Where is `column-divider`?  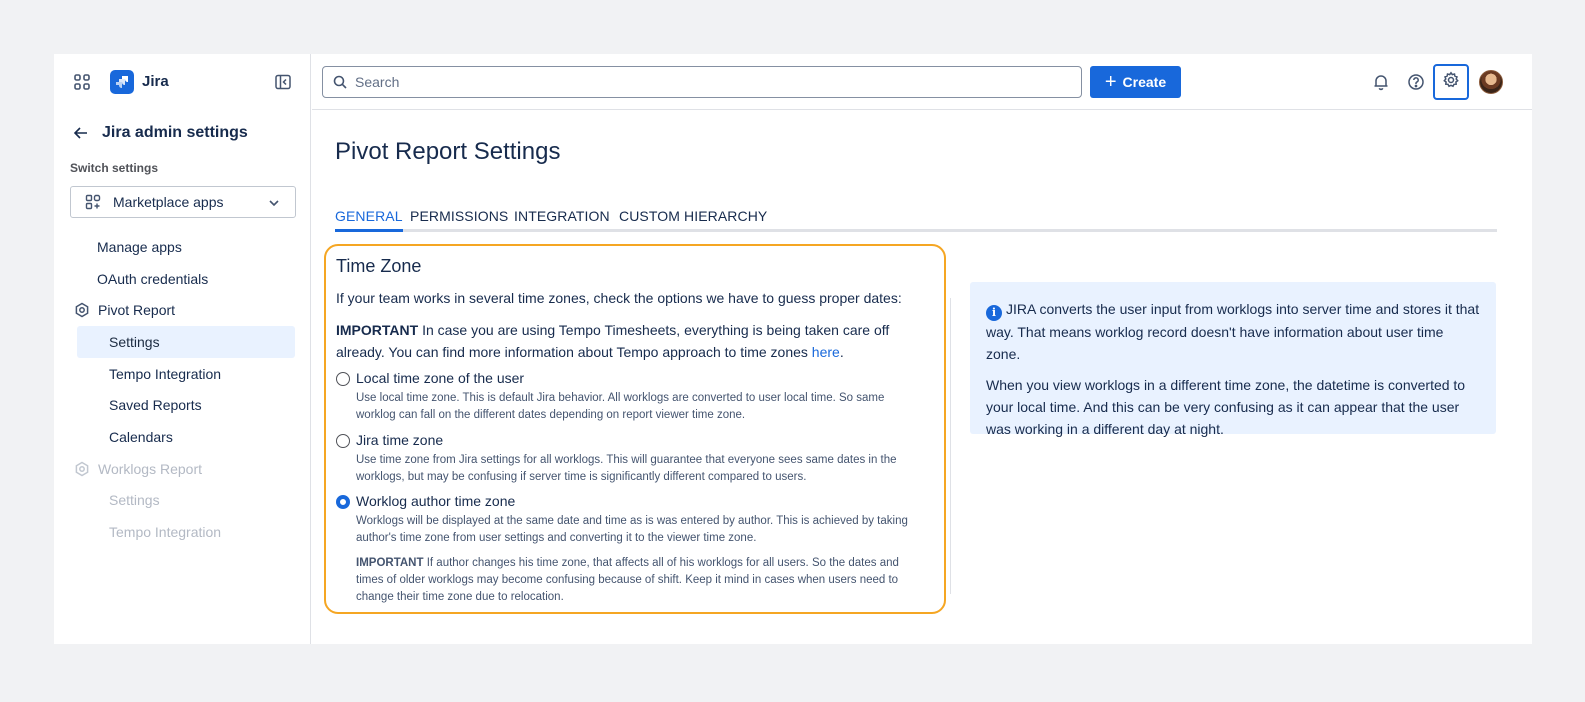 column-divider is located at coordinates (950, 446).